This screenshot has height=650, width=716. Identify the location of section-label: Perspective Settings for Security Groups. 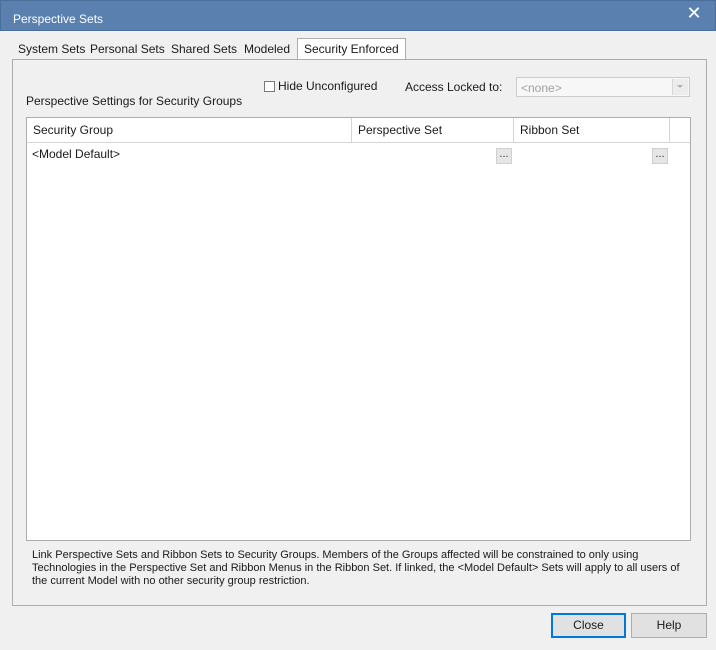
(134, 101).